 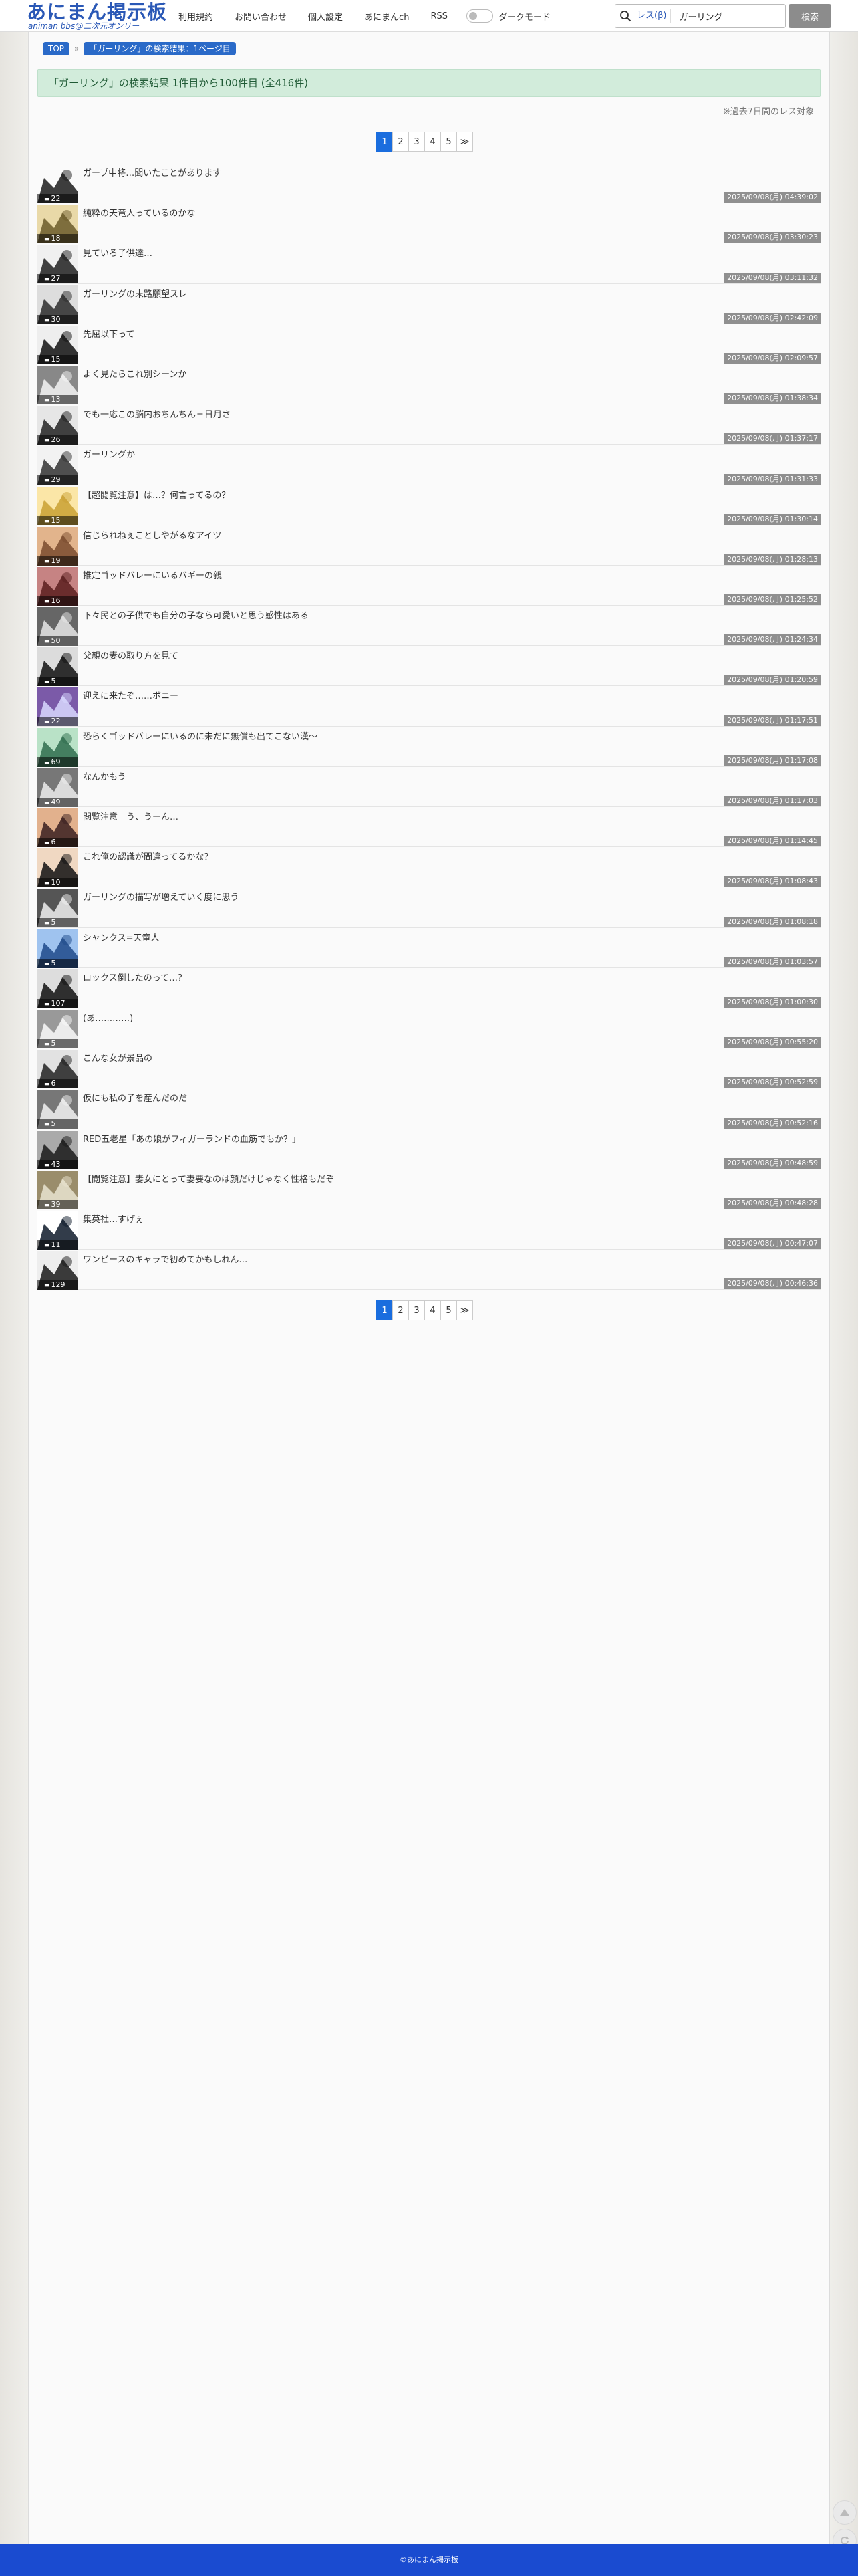 I want to click on thread-title-link: 【閲覧注意】妻女にとって妻要なのは顔だけじゃなく性格もだぞ, so click(x=208, y=1178).